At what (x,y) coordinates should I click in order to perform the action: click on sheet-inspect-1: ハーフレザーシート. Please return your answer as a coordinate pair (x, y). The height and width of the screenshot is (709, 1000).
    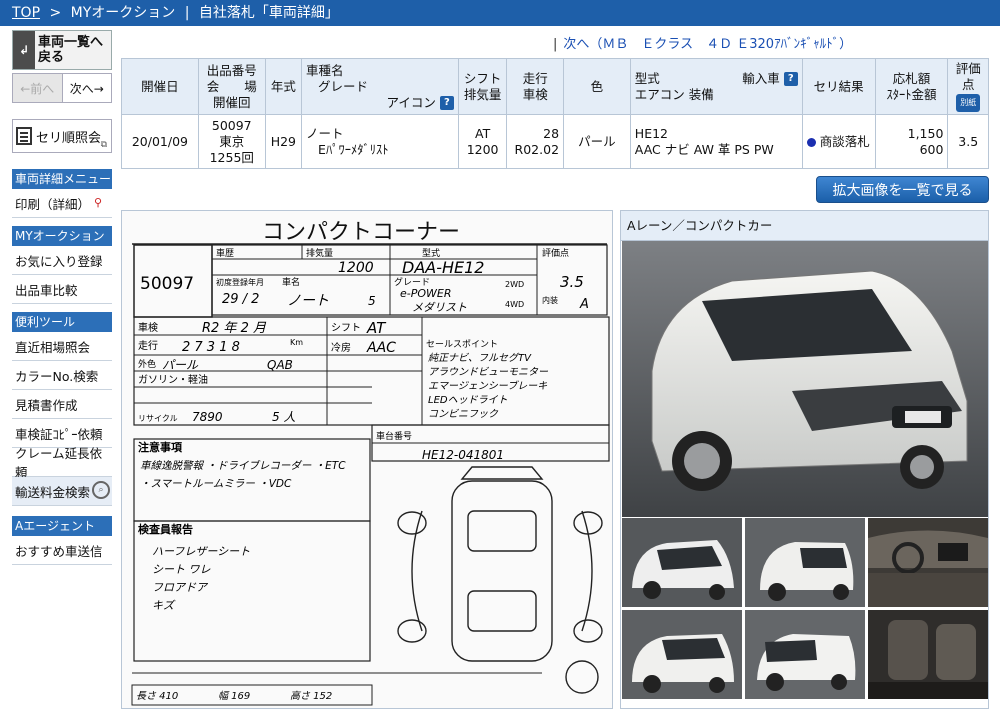
    Looking at the image, I should click on (201, 551).